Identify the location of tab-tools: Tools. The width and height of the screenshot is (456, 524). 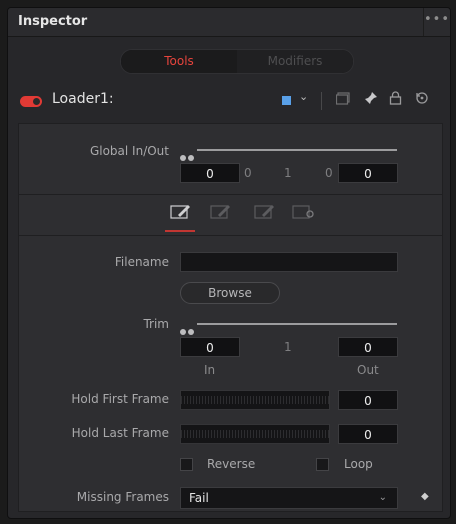
(179, 61).